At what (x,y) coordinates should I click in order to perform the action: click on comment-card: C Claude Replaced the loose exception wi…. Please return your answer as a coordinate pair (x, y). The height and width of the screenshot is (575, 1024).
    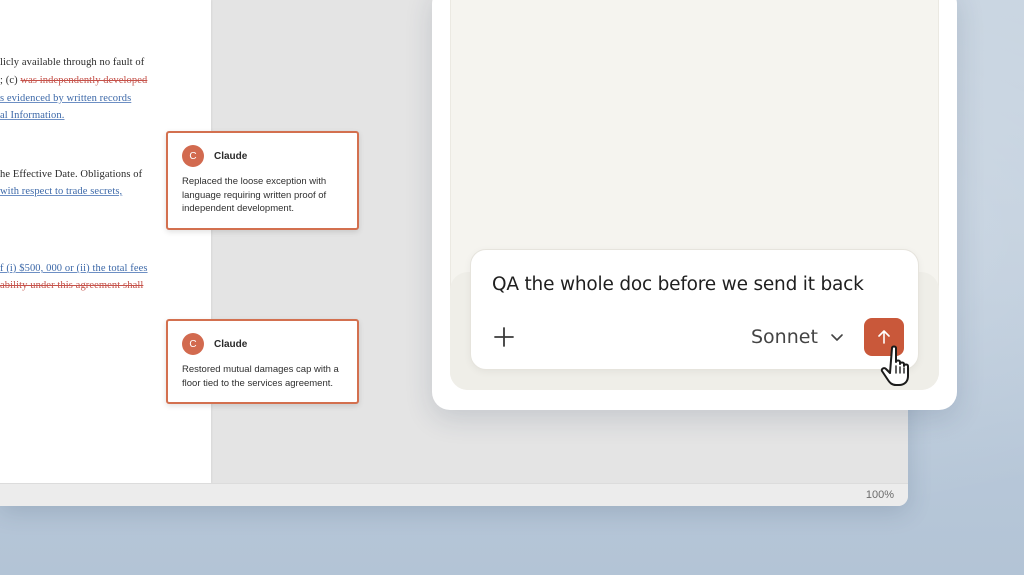
    Looking at the image, I should click on (262, 180).